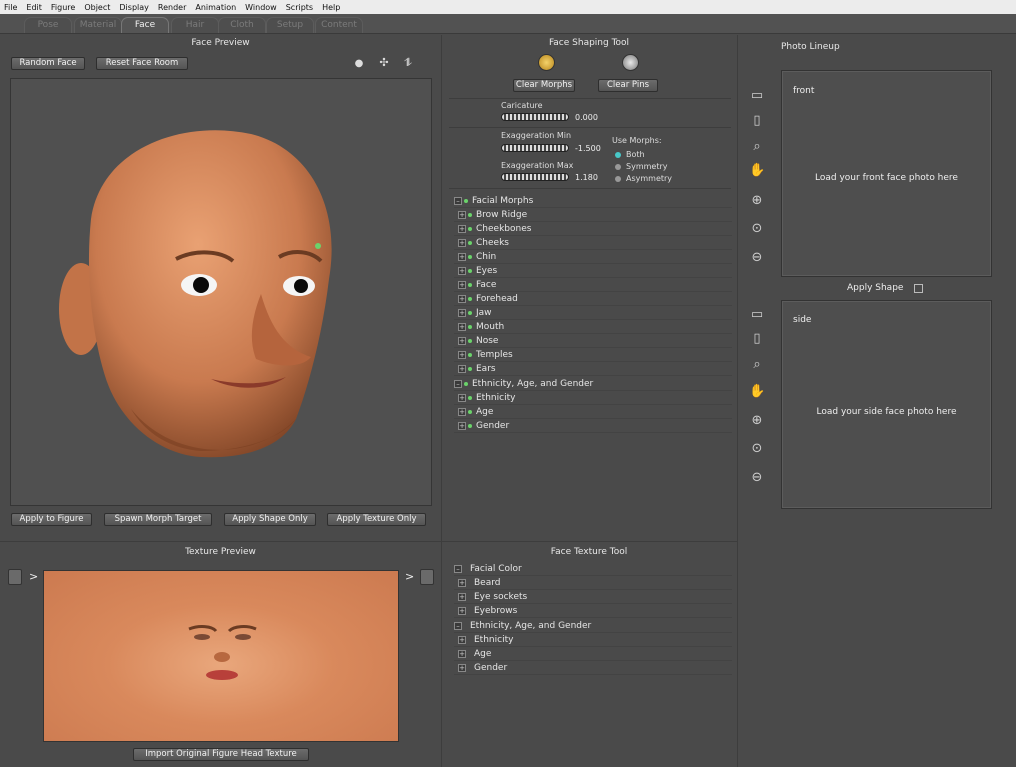 This screenshot has width=1016, height=767. I want to click on menu-edit: Edit, so click(34, 7).